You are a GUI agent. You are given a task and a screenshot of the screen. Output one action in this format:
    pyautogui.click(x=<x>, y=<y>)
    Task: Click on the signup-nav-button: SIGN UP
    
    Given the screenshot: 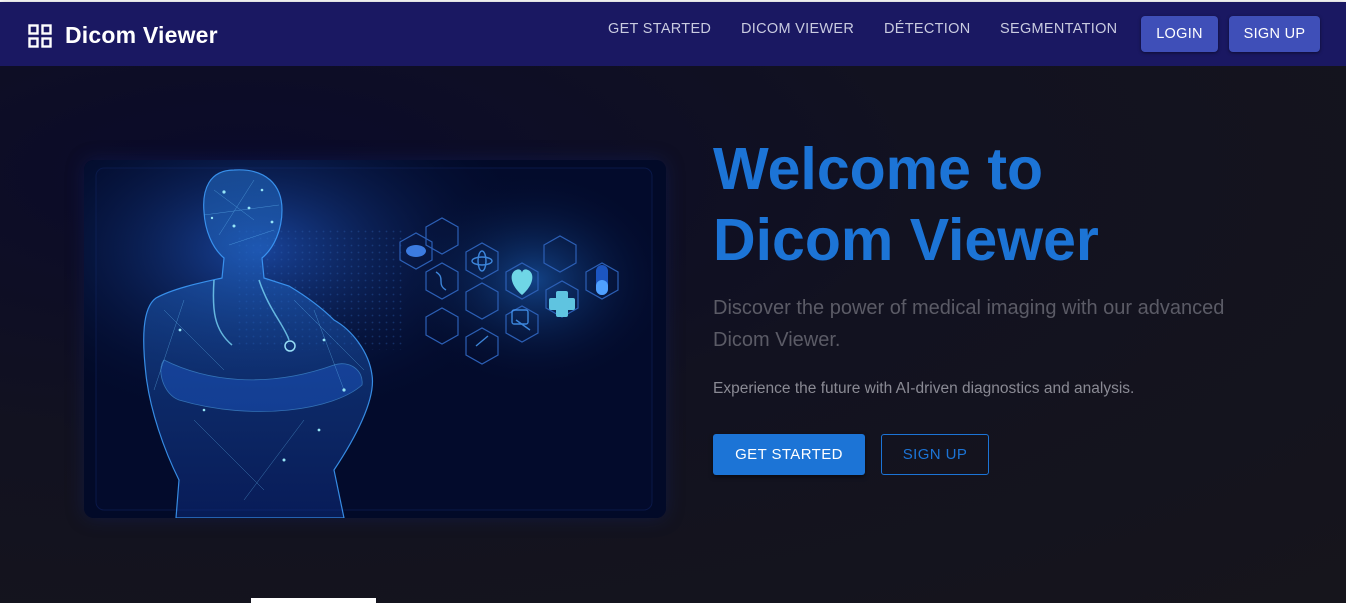 What is the action you would take?
    pyautogui.click(x=1274, y=34)
    